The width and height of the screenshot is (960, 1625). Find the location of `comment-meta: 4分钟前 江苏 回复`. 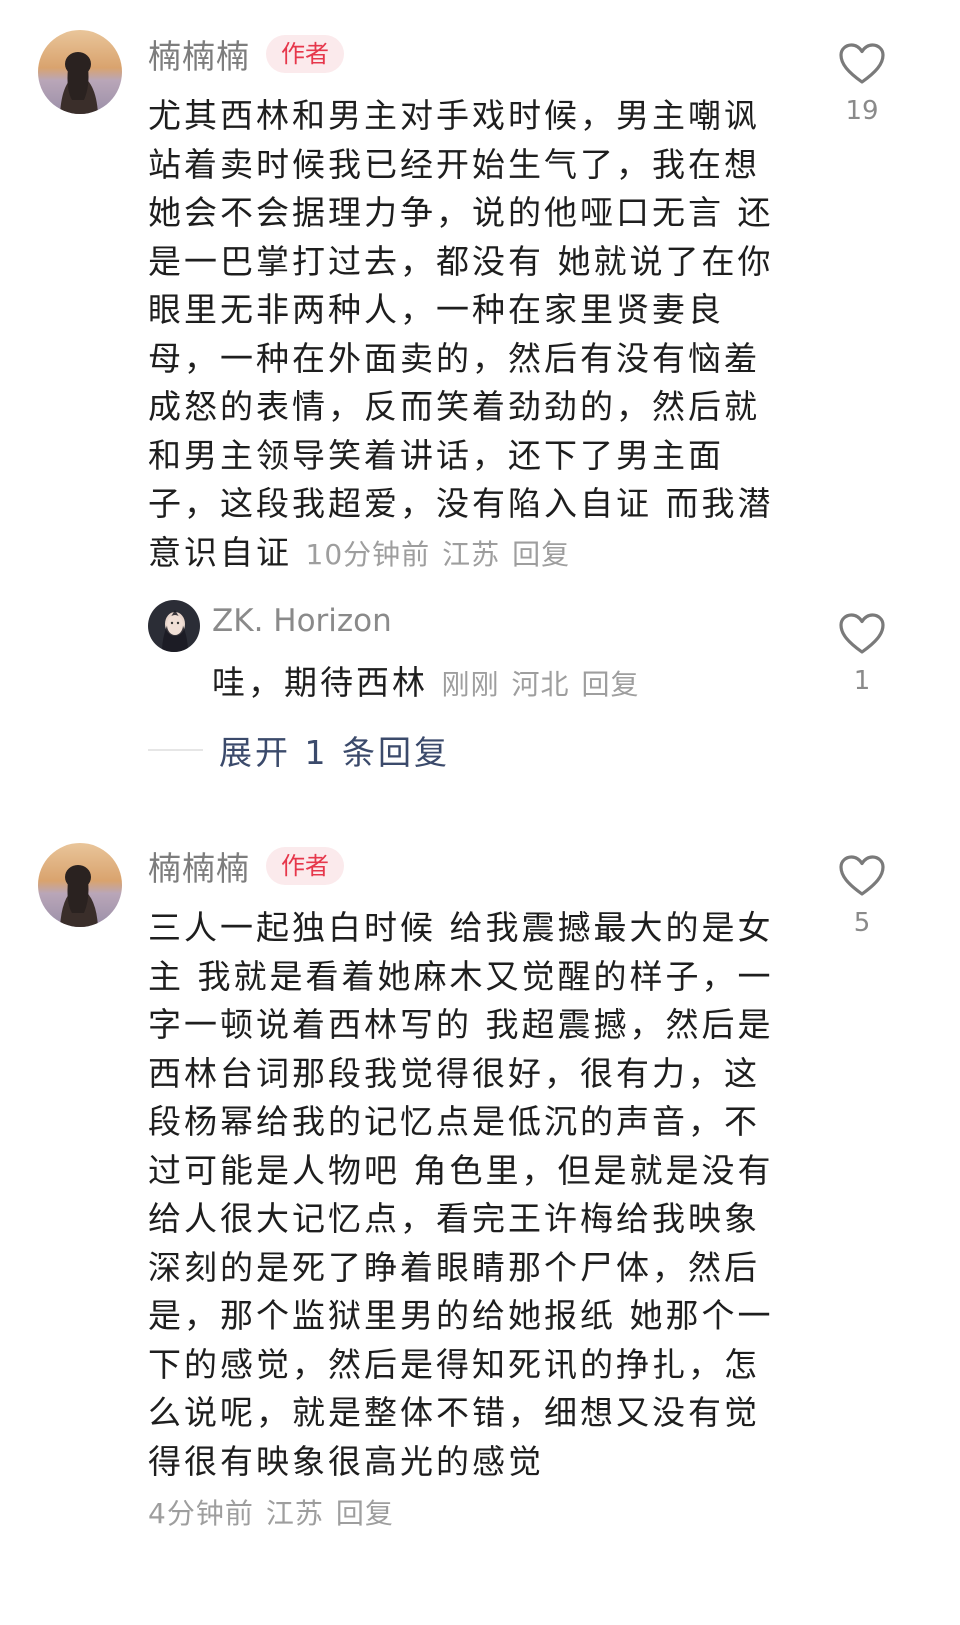

comment-meta: 4分钟前 江苏 回复 is located at coordinates (277, 1512).